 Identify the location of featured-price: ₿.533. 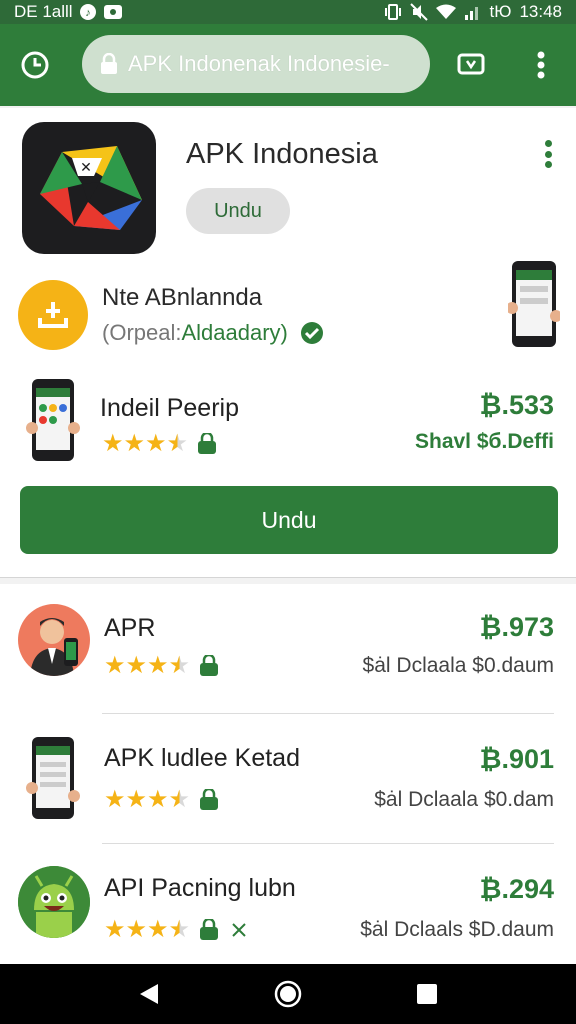
(516, 405).